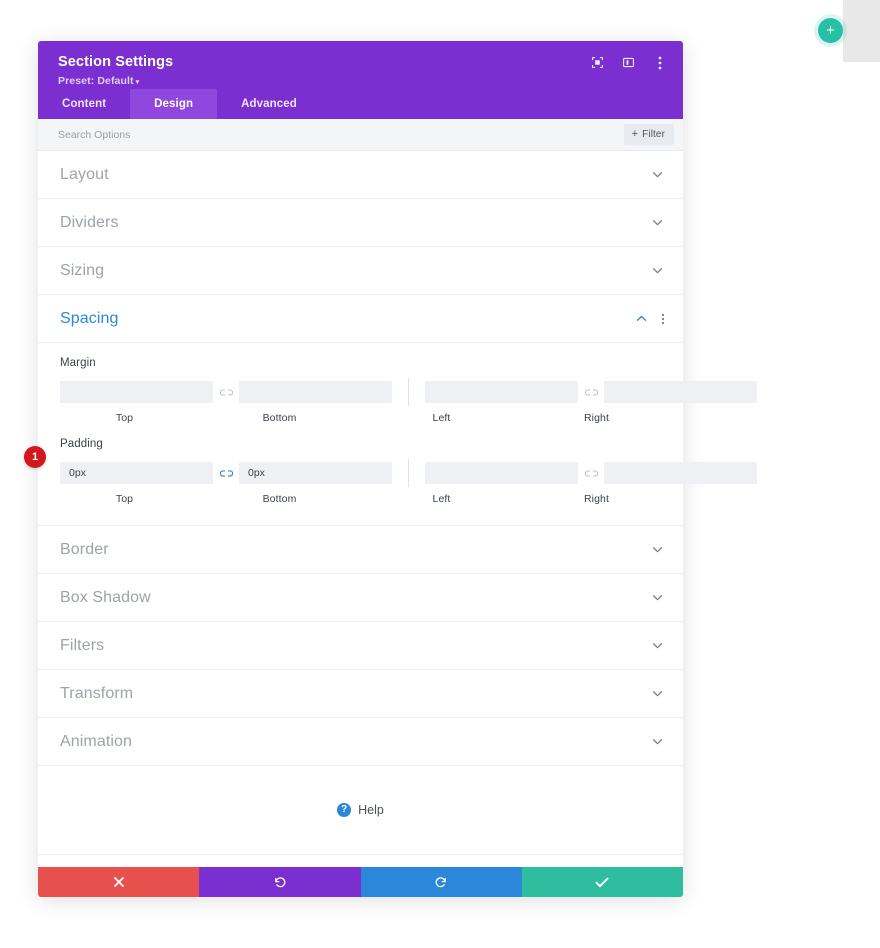  I want to click on check-icon, so click(602, 882).